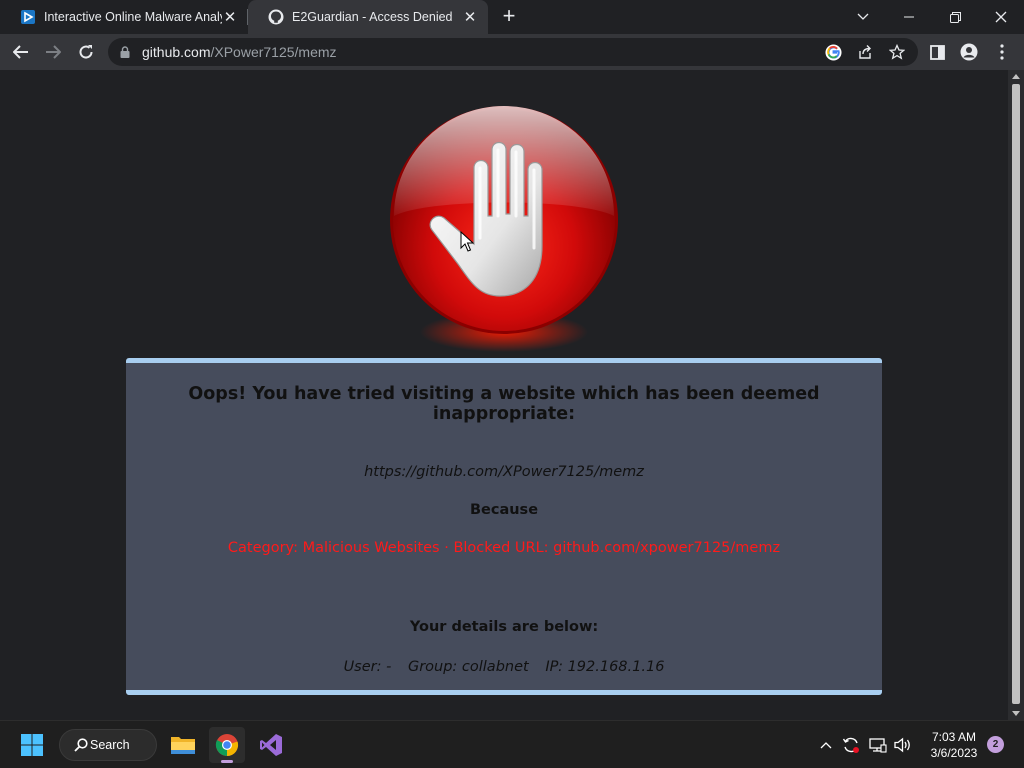  I want to click on github-icon, so click(276, 17).